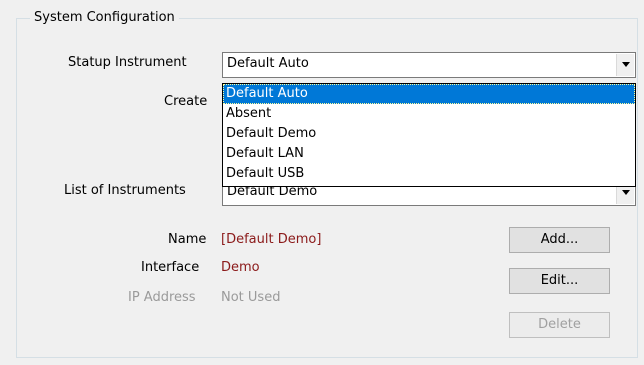 Image resolution: width=644 pixels, height=365 pixels. I want to click on create-label: Create, so click(186, 101).